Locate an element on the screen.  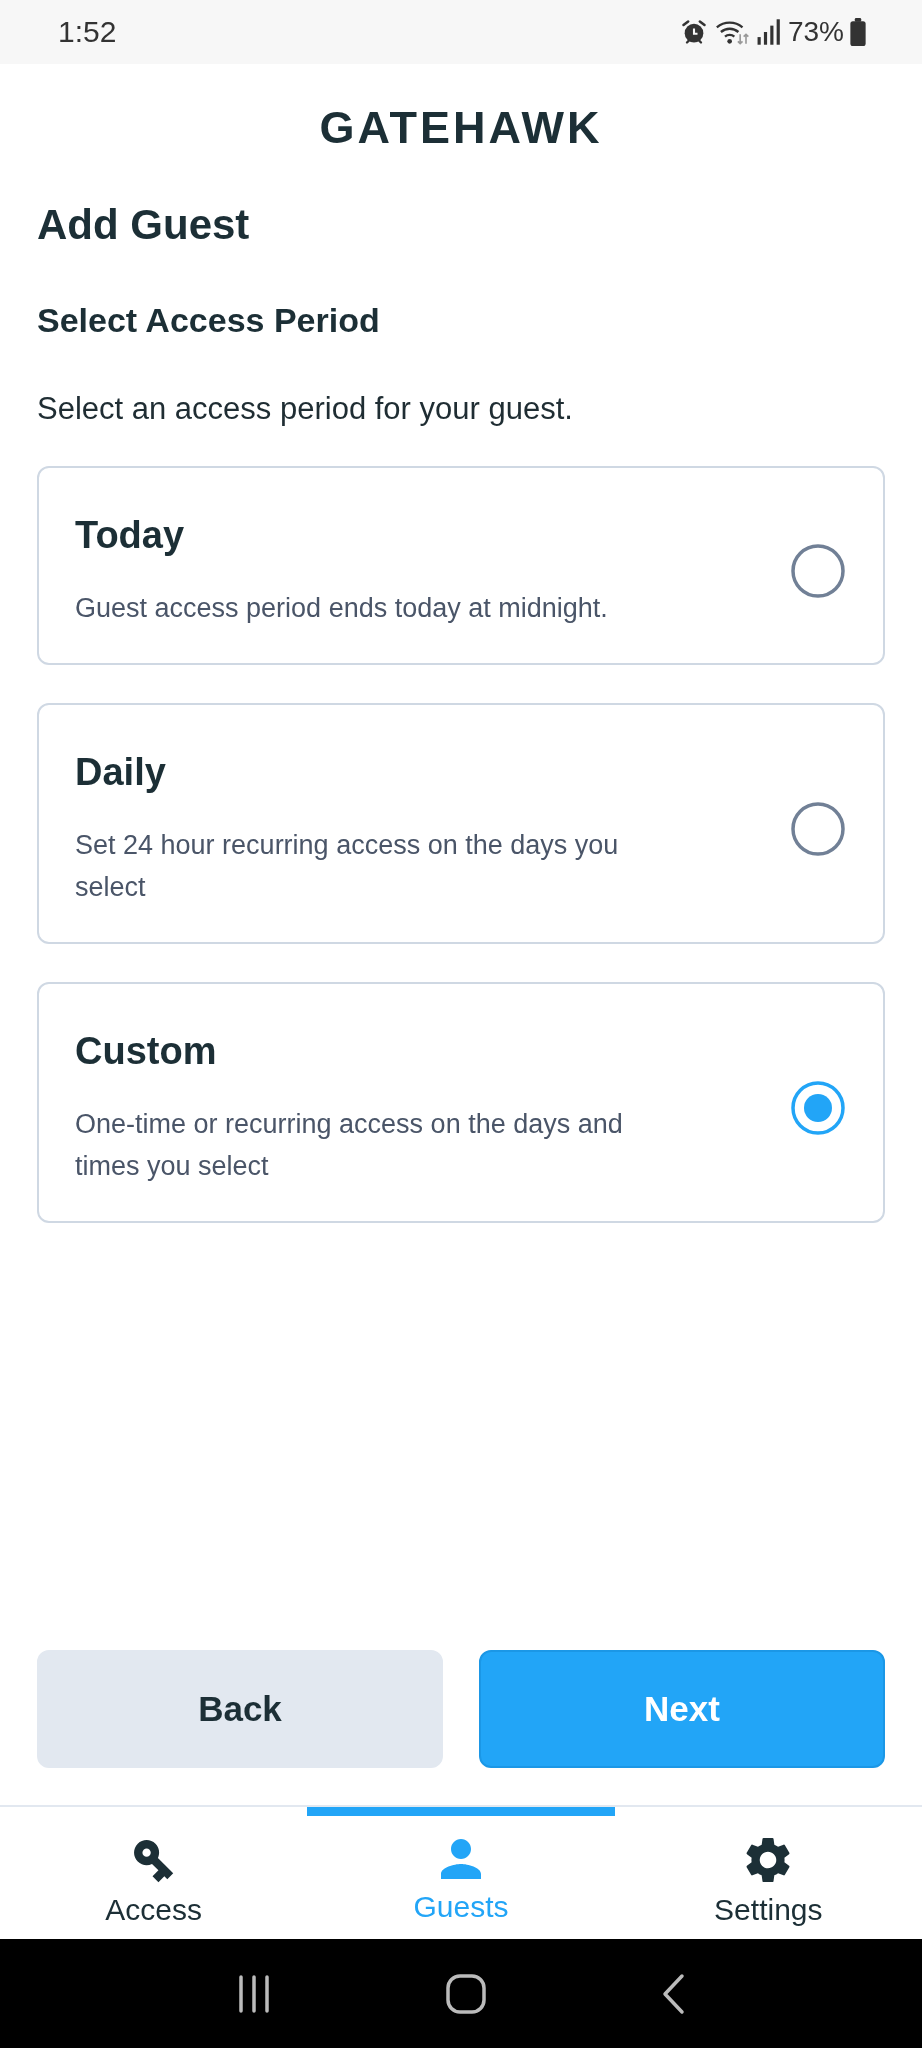
section-title: Select Access Period is located at coordinates (209, 320).